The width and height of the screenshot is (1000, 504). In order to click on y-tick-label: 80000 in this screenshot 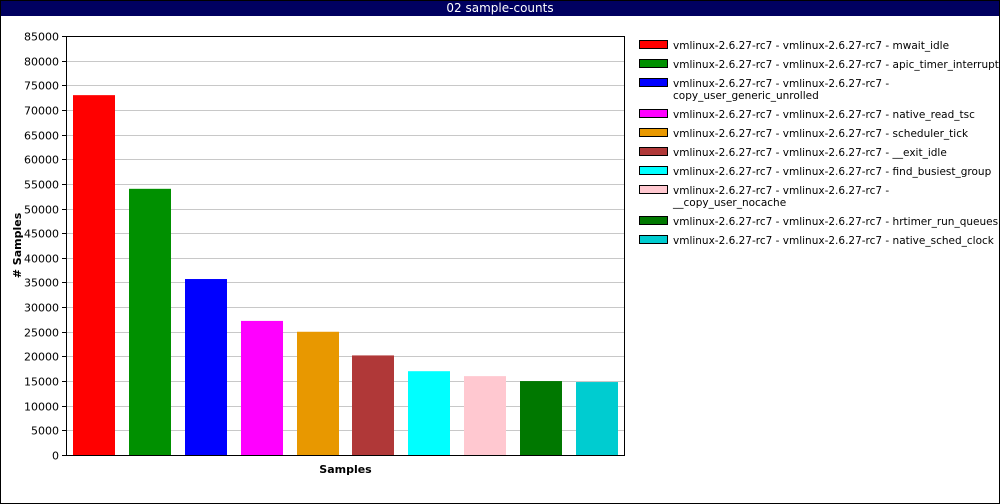, I will do `click(41, 62)`.